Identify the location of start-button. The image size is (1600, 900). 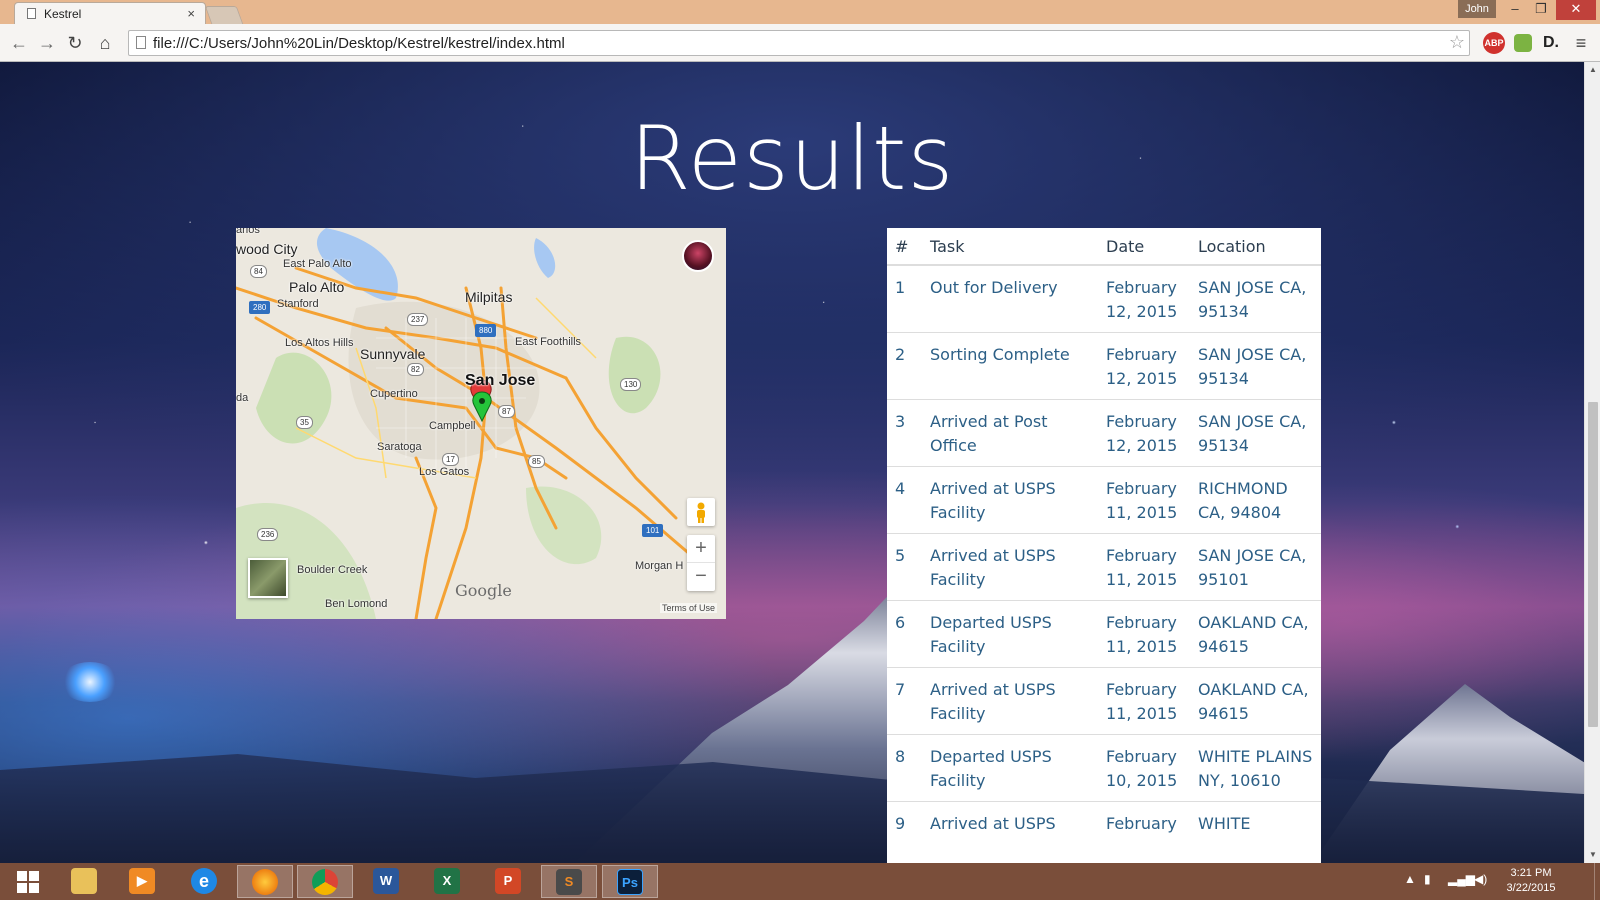
(28, 881).